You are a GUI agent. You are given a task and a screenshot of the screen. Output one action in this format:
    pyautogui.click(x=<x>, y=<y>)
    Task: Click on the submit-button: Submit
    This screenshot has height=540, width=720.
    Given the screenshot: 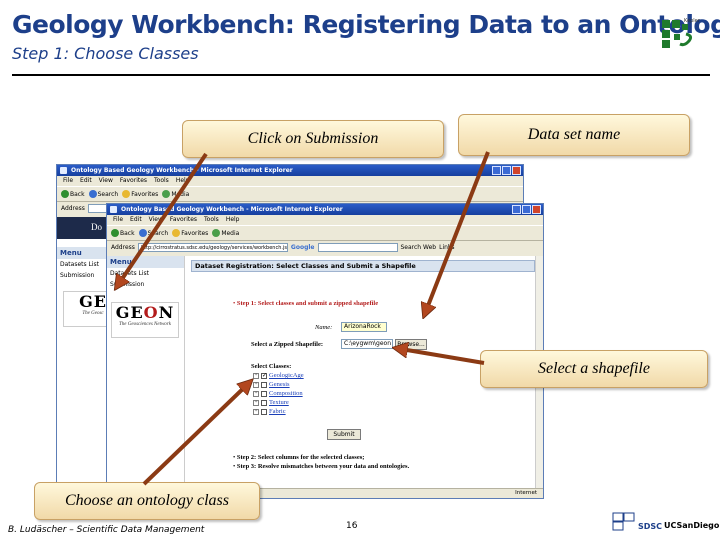 What is the action you would take?
    pyautogui.click(x=344, y=434)
    